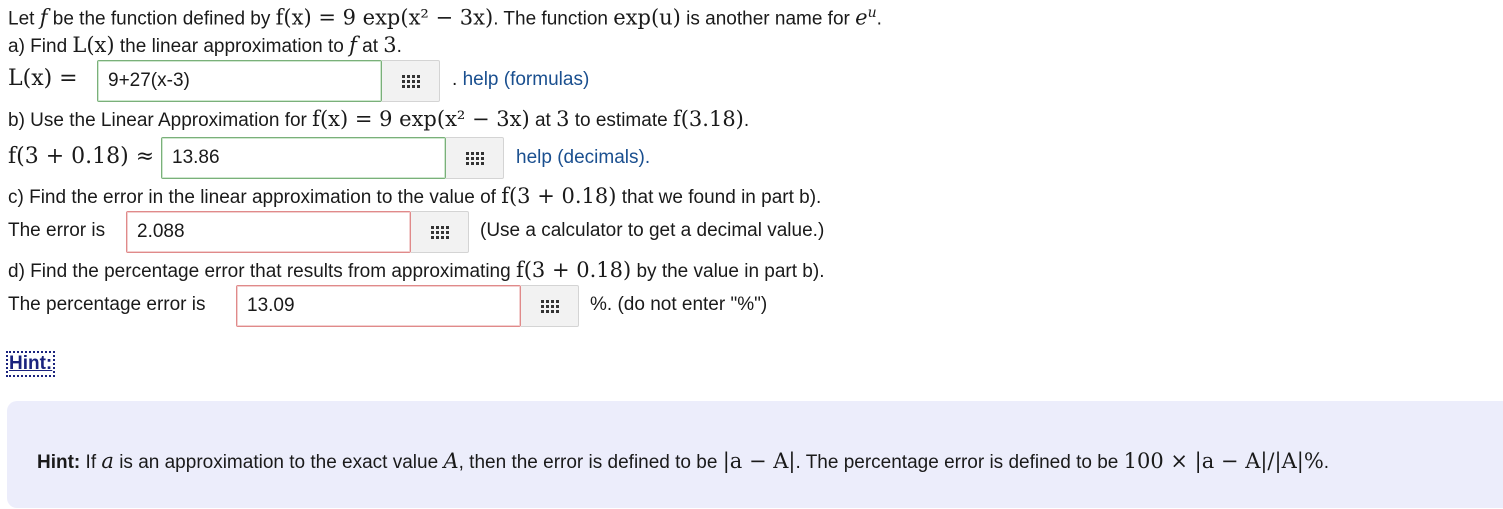 The image size is (1503, 509). I want to click on variable-a: a, so click(107, 461).